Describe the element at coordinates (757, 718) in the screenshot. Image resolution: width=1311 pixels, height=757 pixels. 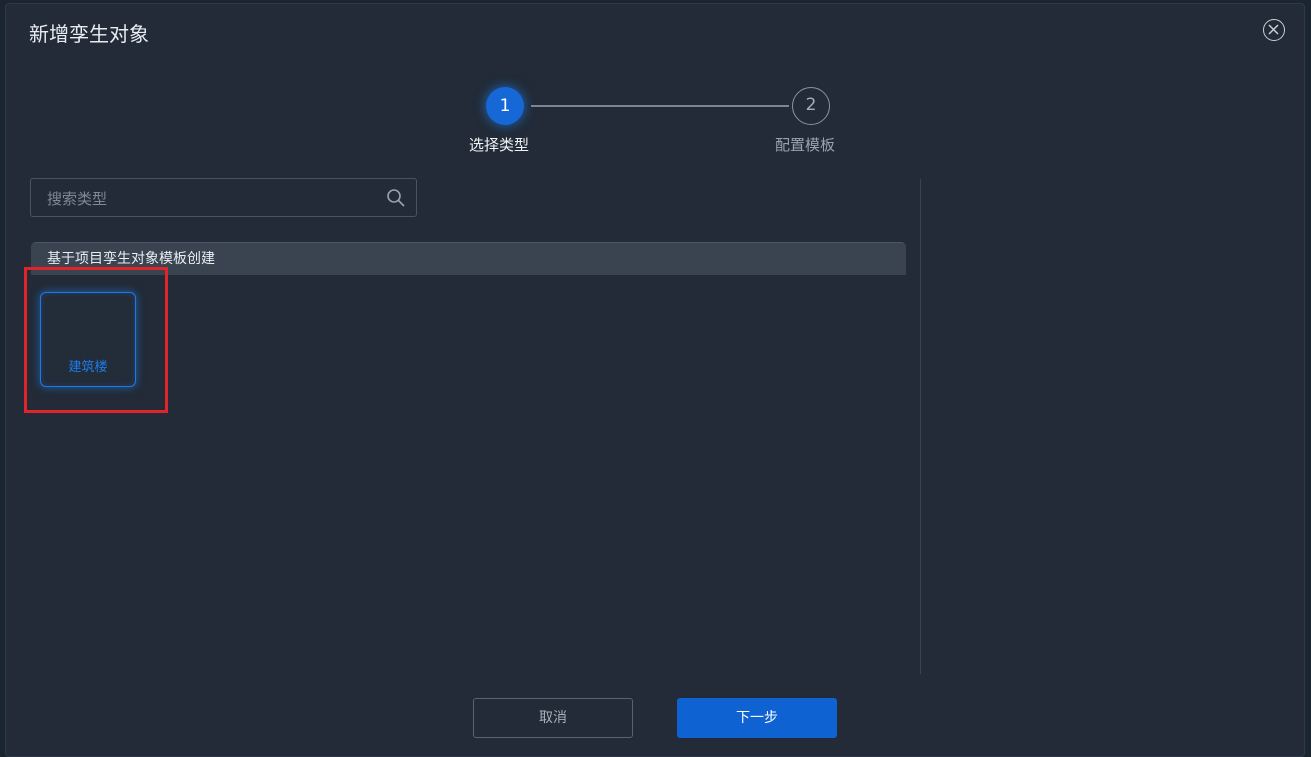
I see `next-step-button: 下一步` at that location.